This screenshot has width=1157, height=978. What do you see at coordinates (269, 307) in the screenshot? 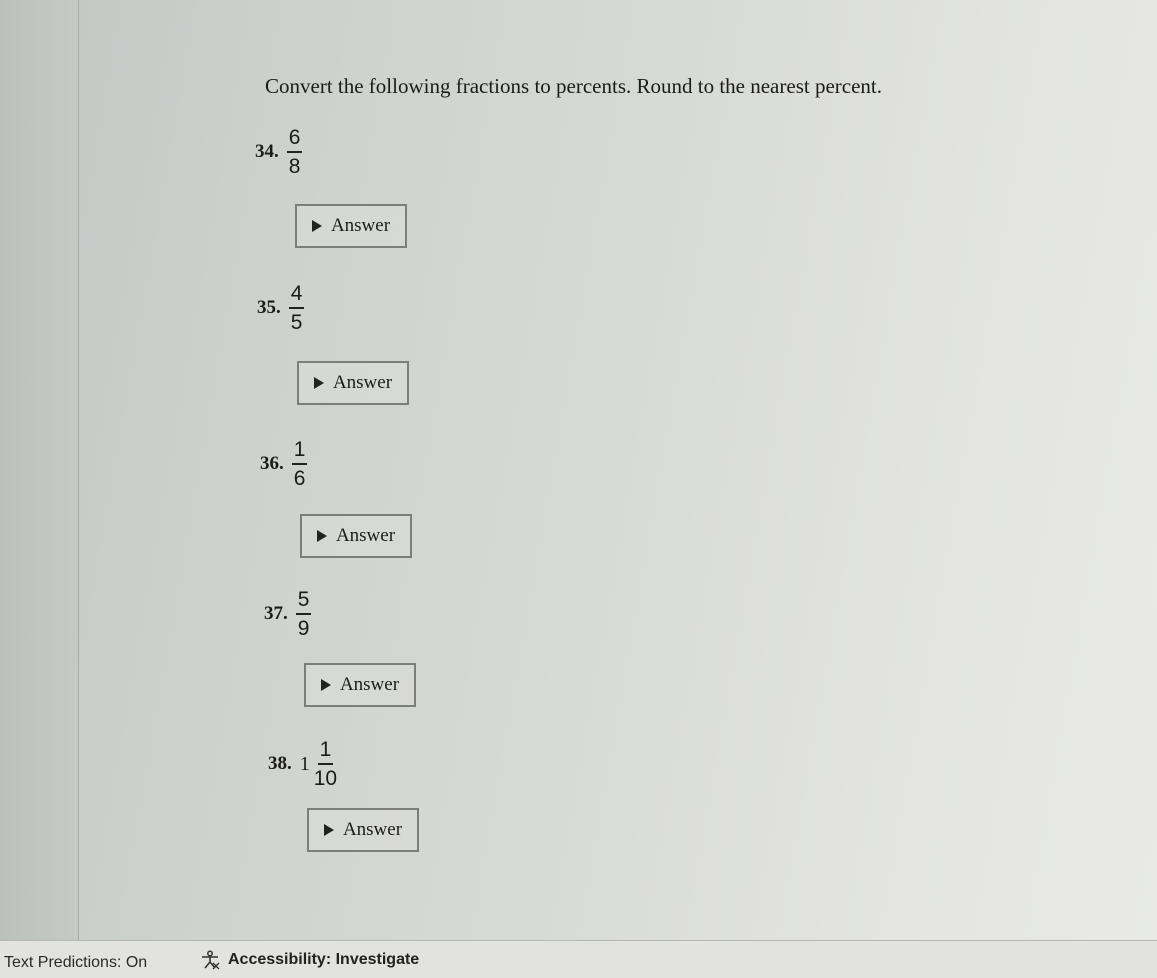
I see `problem-number: 35.` at bounding box center [269, 307].